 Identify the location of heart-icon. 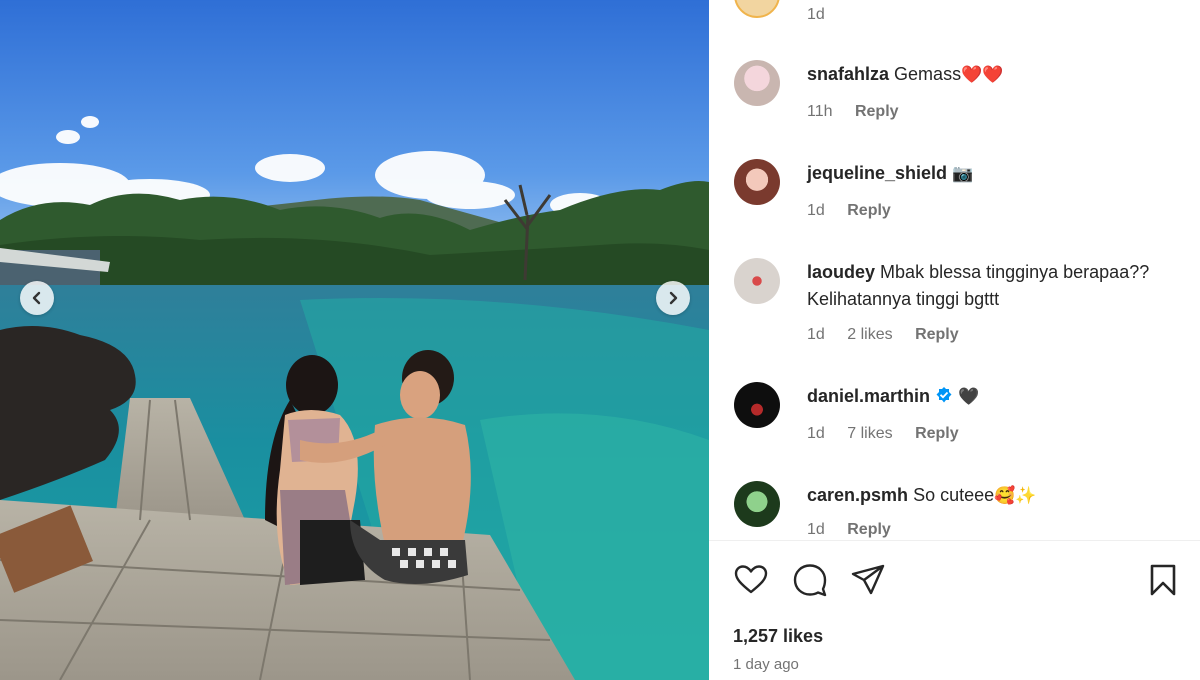
(751, 580).